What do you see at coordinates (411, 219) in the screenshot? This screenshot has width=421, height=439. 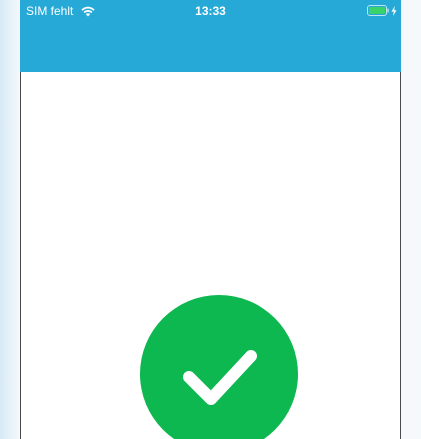 I see `backdrop-right` at bounding box center [411, 219].